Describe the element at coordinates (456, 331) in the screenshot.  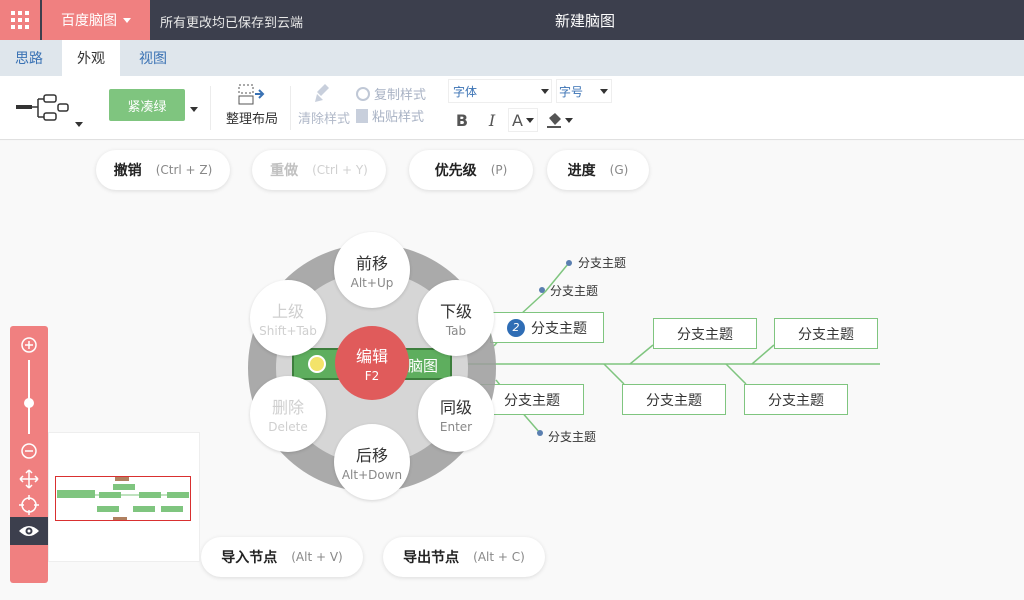
I see `add-child-shortcut: Tab` at that location.